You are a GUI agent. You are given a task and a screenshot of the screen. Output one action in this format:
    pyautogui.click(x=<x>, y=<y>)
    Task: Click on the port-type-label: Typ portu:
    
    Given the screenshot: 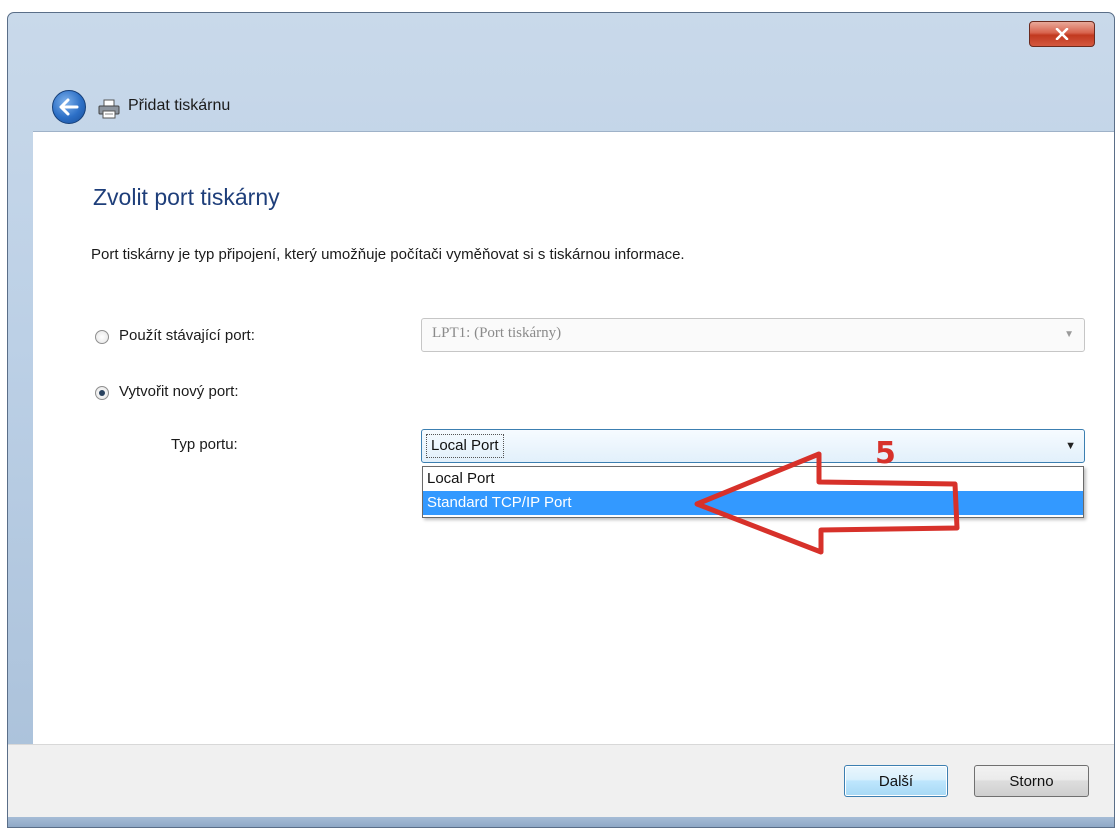 What is the action you would take?
    pyautogui.click(x=204, y=444)
    